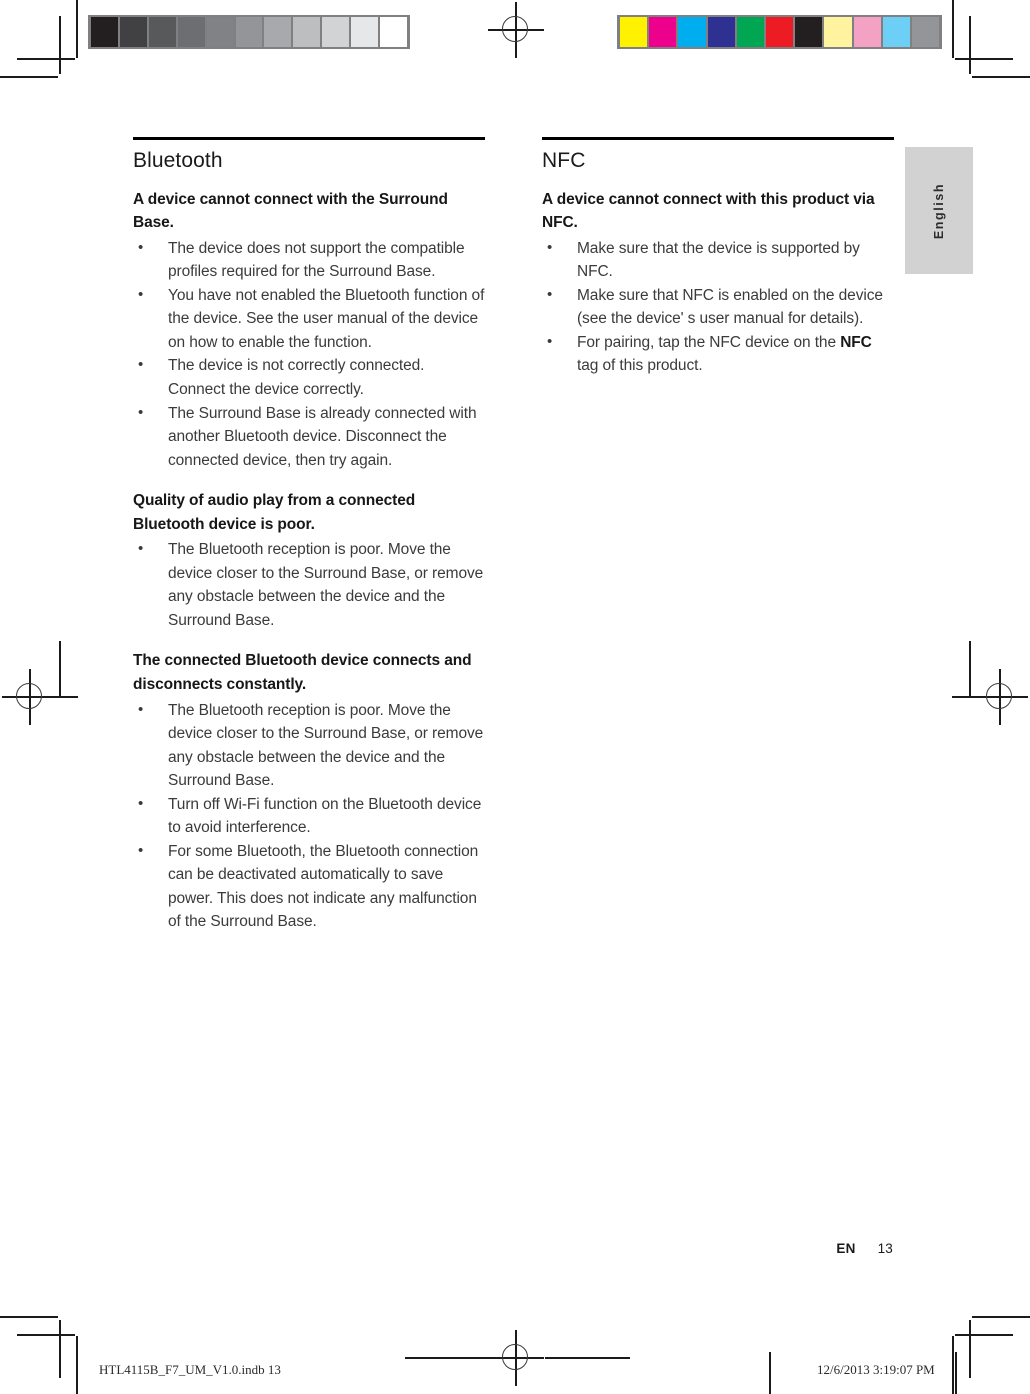 This screenshot has width=1030, height=1394. Describe the element at coordinates (846, 1248) in the screenshot. I see `footer-language-code: EN` at that location.